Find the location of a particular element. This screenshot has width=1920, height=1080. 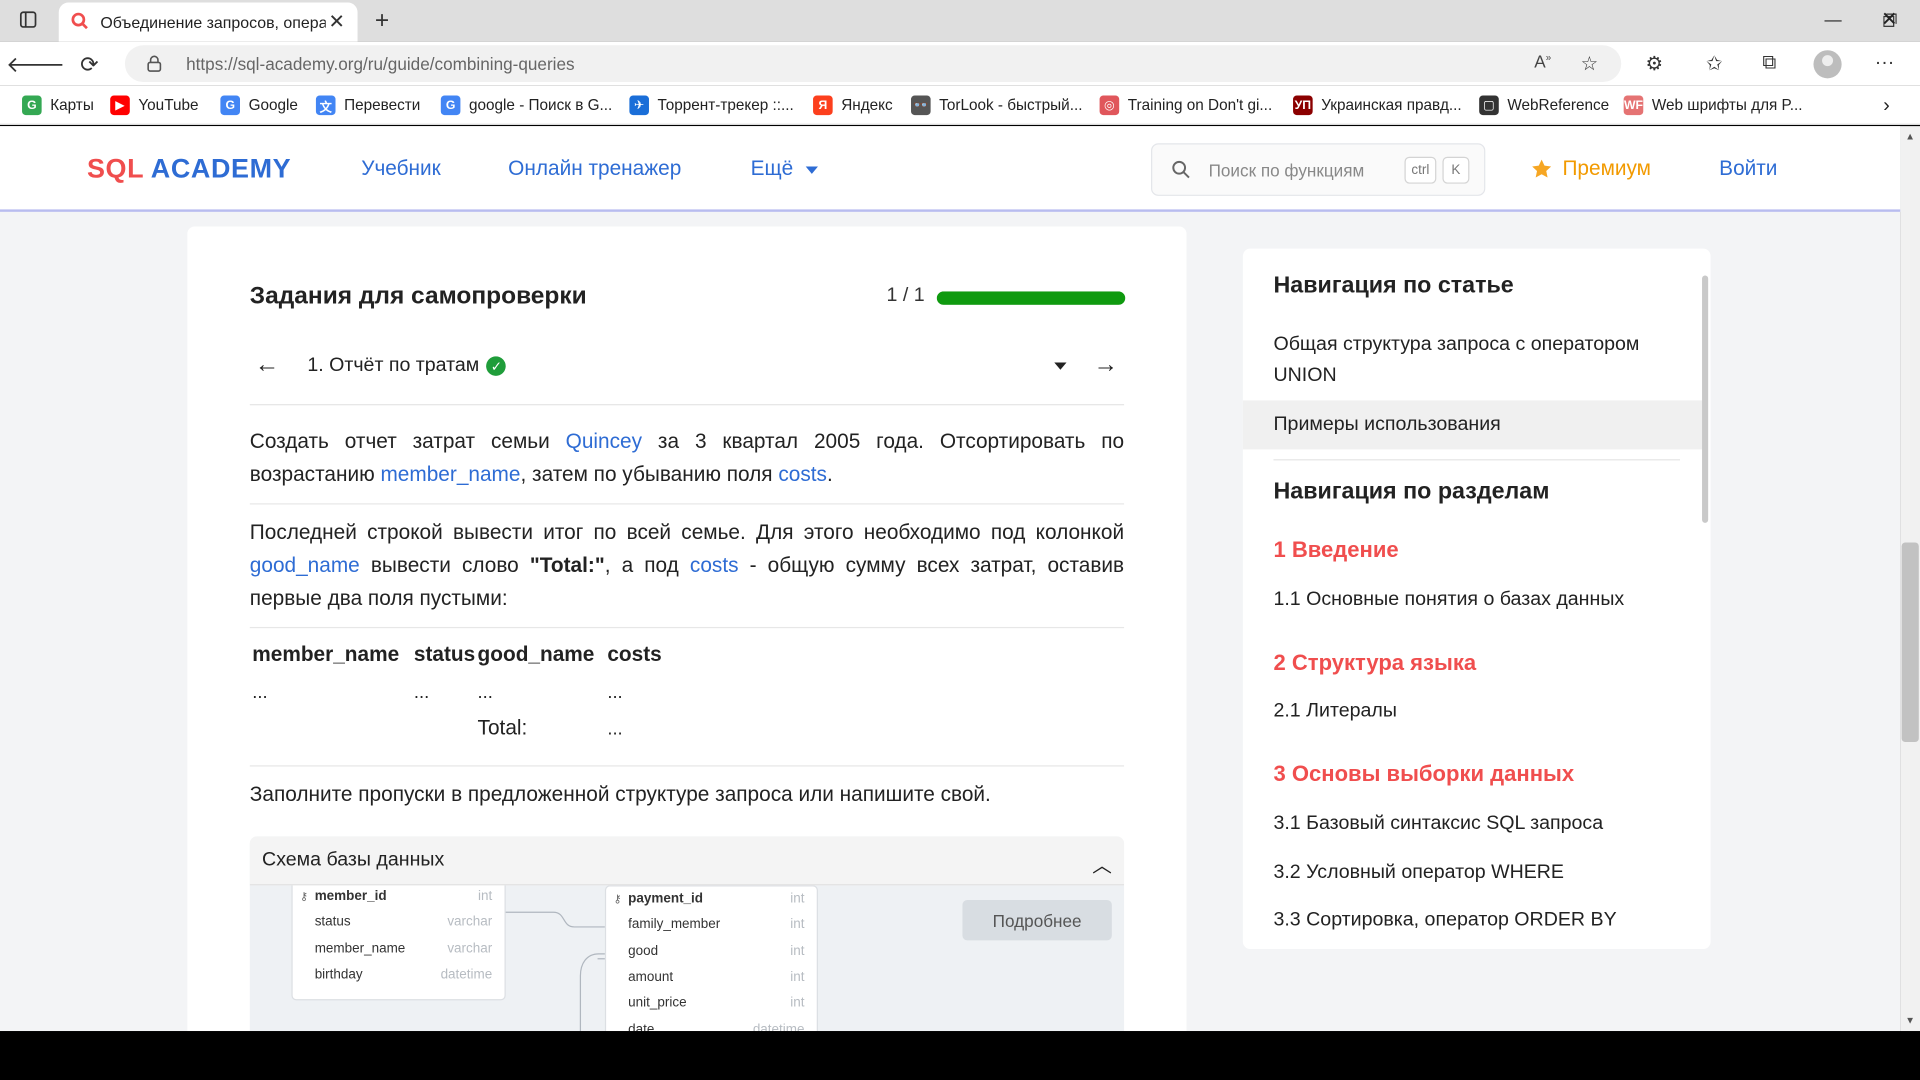

divider is located at coordinates (687, 627).